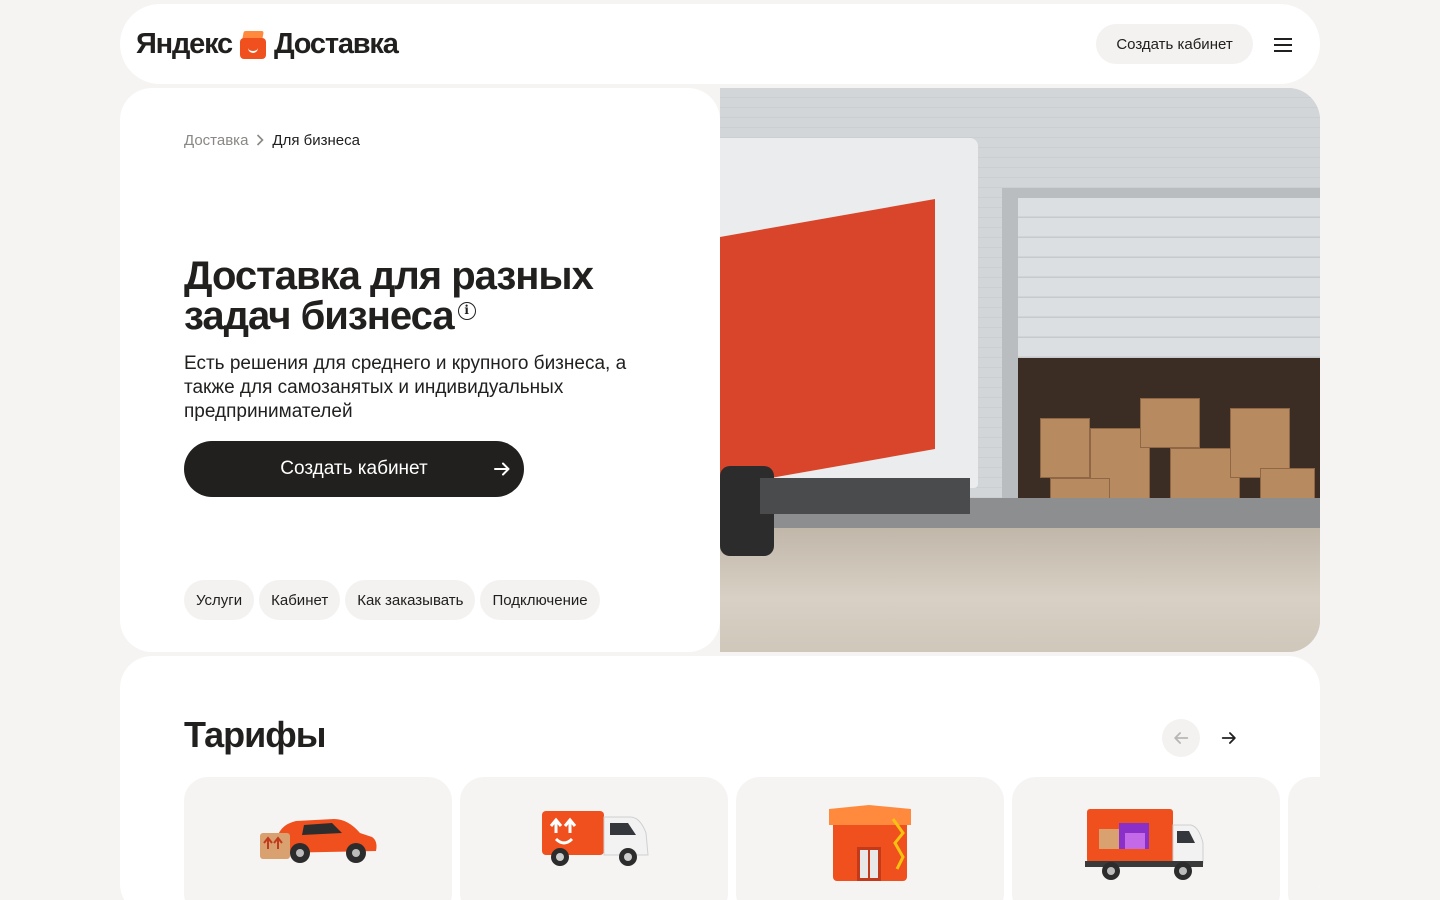 The image size is (1440, 900). What do you see at coordinates (336, 44) in the screenshot?
I see `logo-product: Доставка` at bounding box center [336, 44].